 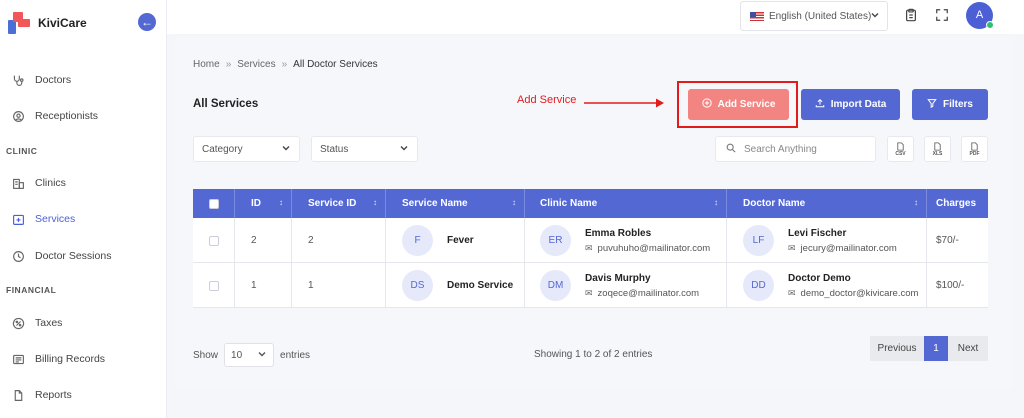 I want to click on filter-icon, so click(x=932, y=104).